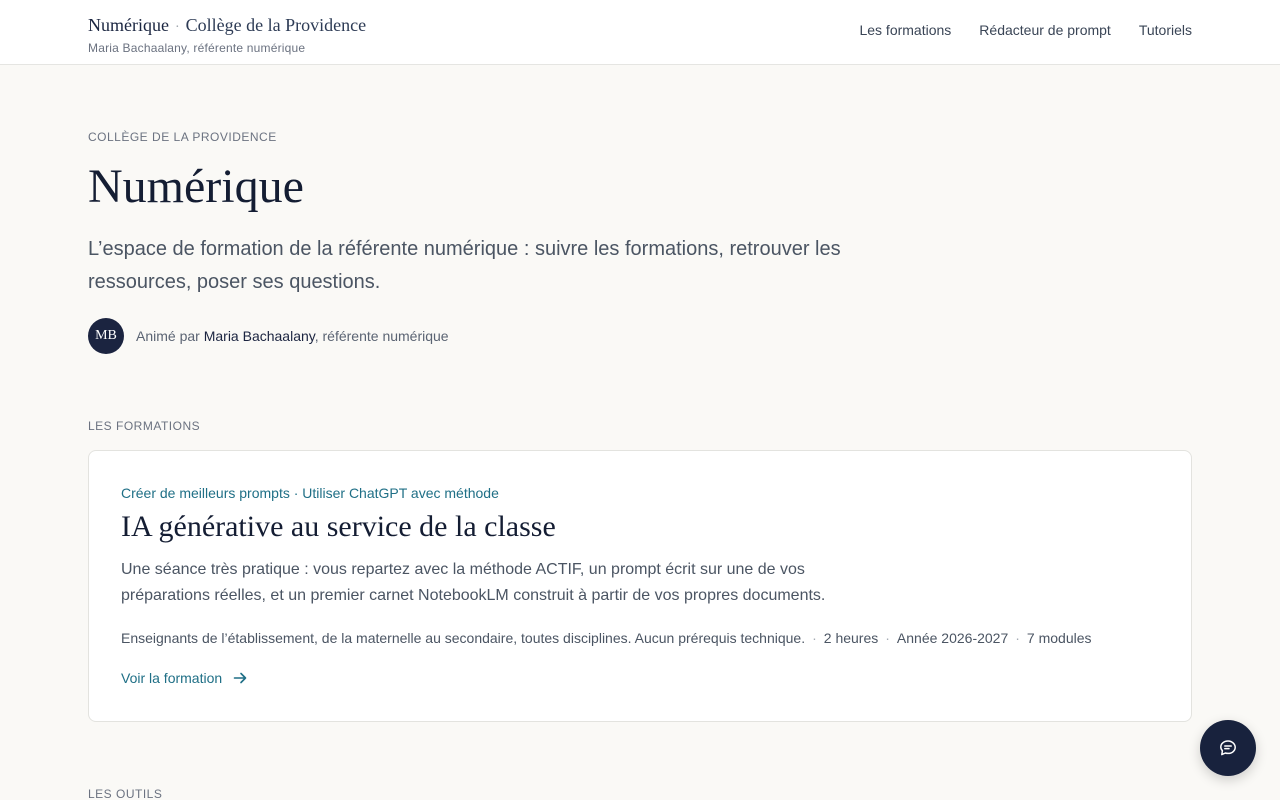 This screenshot has width=1280, height=800. What do you see at coordinates (1045, 30) in the screenshot?
I see `nav-link-prompt-editor: Rédacteur de prompt` at bounding box center [1045, 30].